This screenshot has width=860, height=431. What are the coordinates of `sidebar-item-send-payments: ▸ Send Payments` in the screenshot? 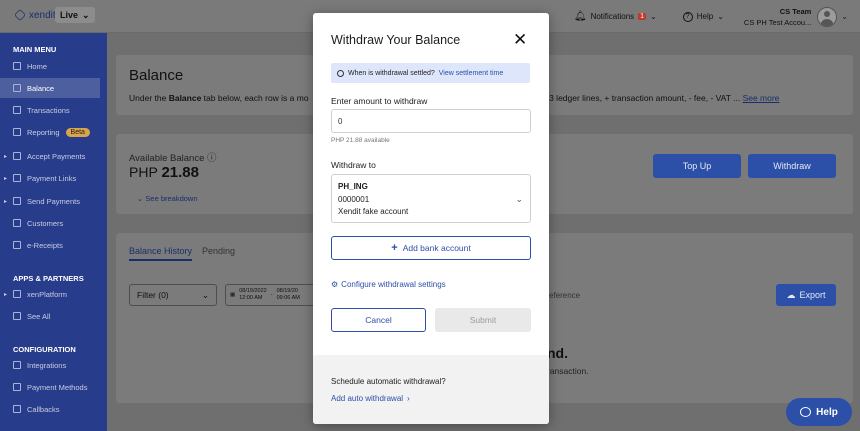 It's located at (50, 201).